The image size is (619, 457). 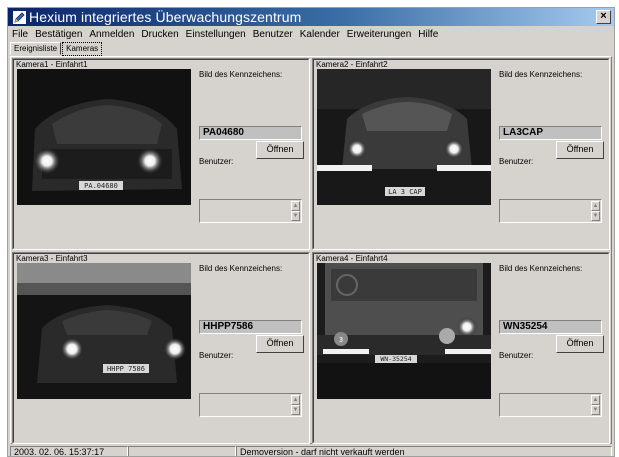 I want to click on plate-value: PA04680, so click(x=250, y=133).